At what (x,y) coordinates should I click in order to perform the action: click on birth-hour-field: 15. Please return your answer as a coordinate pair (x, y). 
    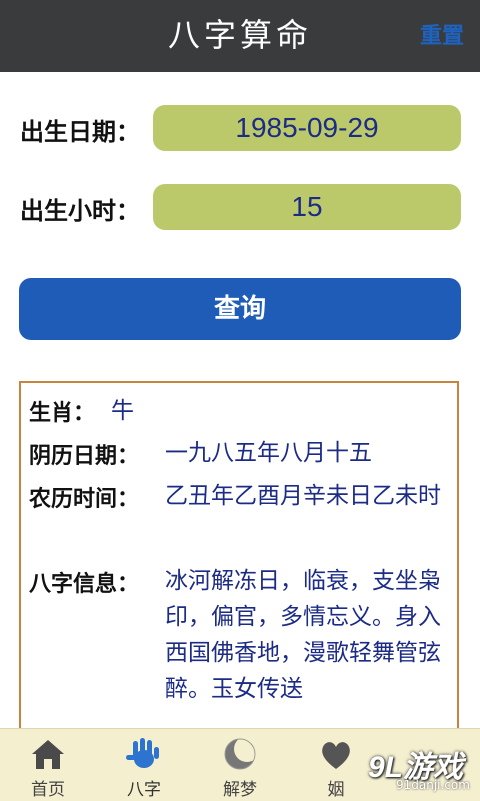
    Looking at the image, I should click on (307, 207).